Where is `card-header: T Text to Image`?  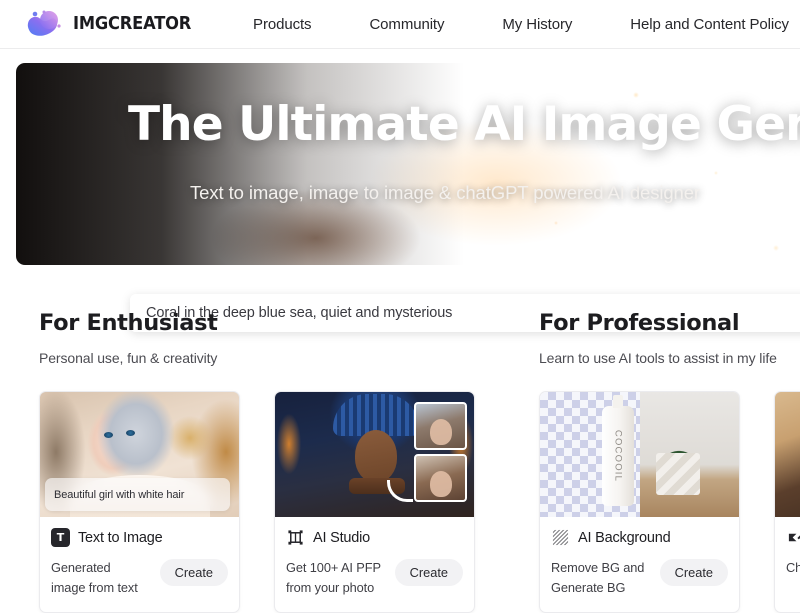 card-header: T Text to Image is located at coordinates (139, 537).